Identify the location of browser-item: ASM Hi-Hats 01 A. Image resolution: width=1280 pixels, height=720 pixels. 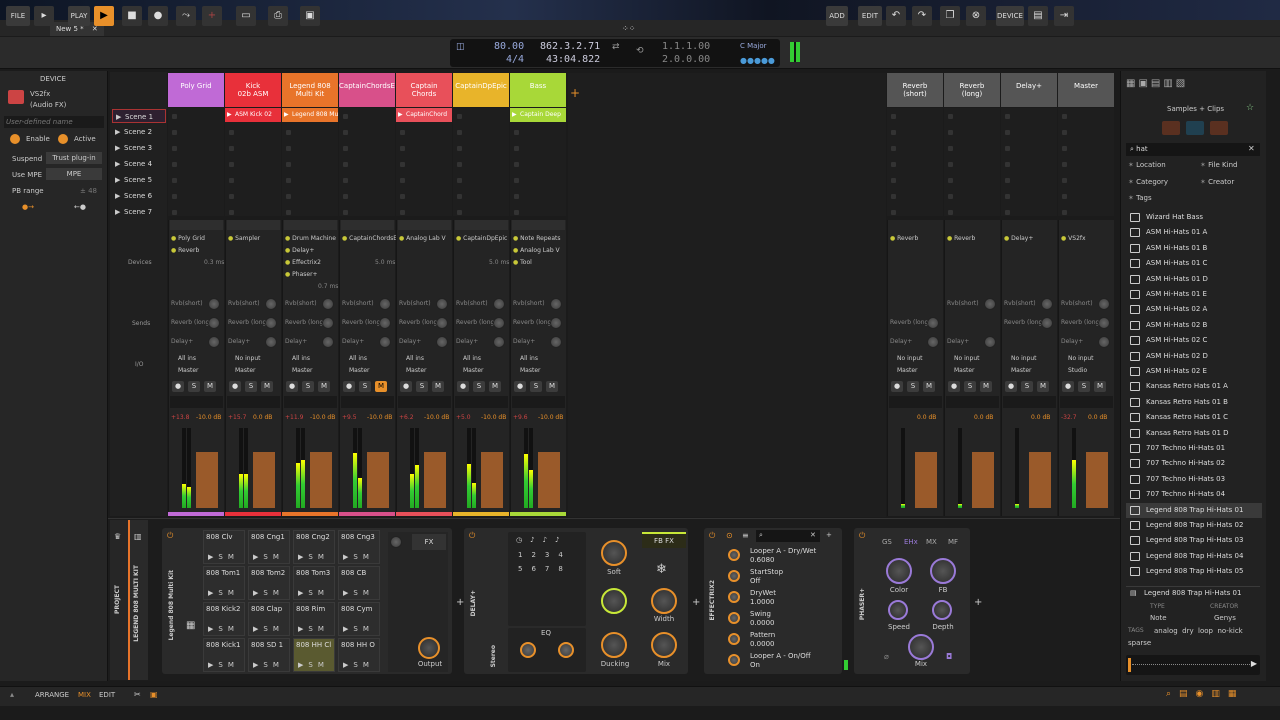
(1194, 232).